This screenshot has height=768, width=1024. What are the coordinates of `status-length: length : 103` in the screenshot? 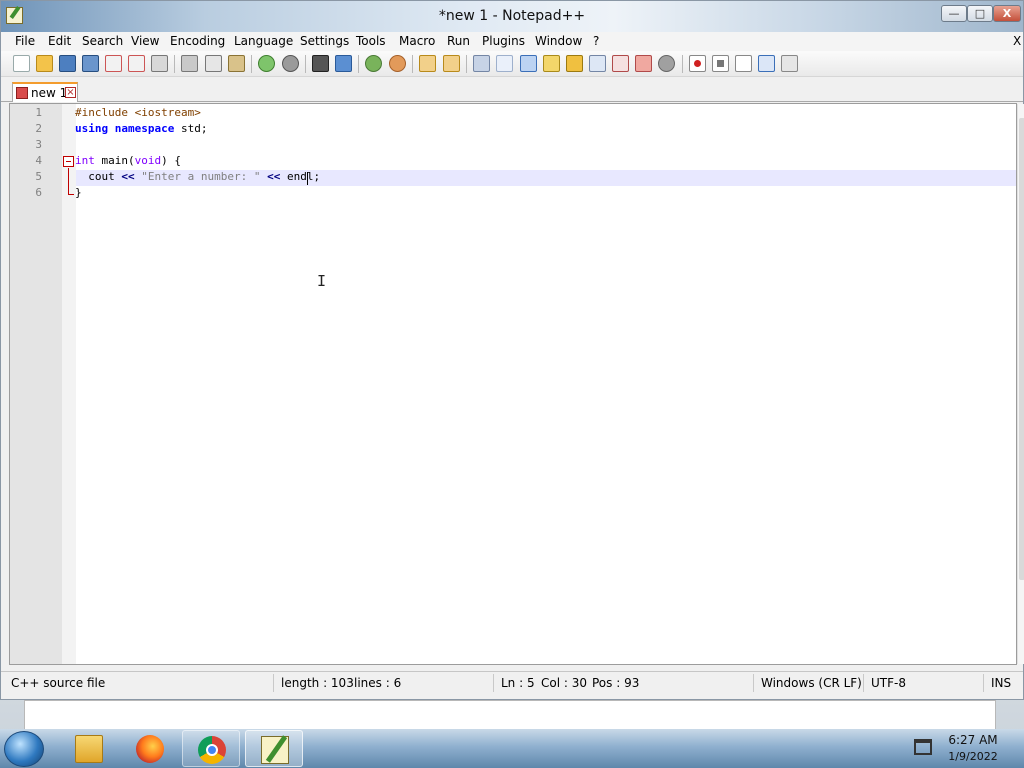 It's located at (317, 683).